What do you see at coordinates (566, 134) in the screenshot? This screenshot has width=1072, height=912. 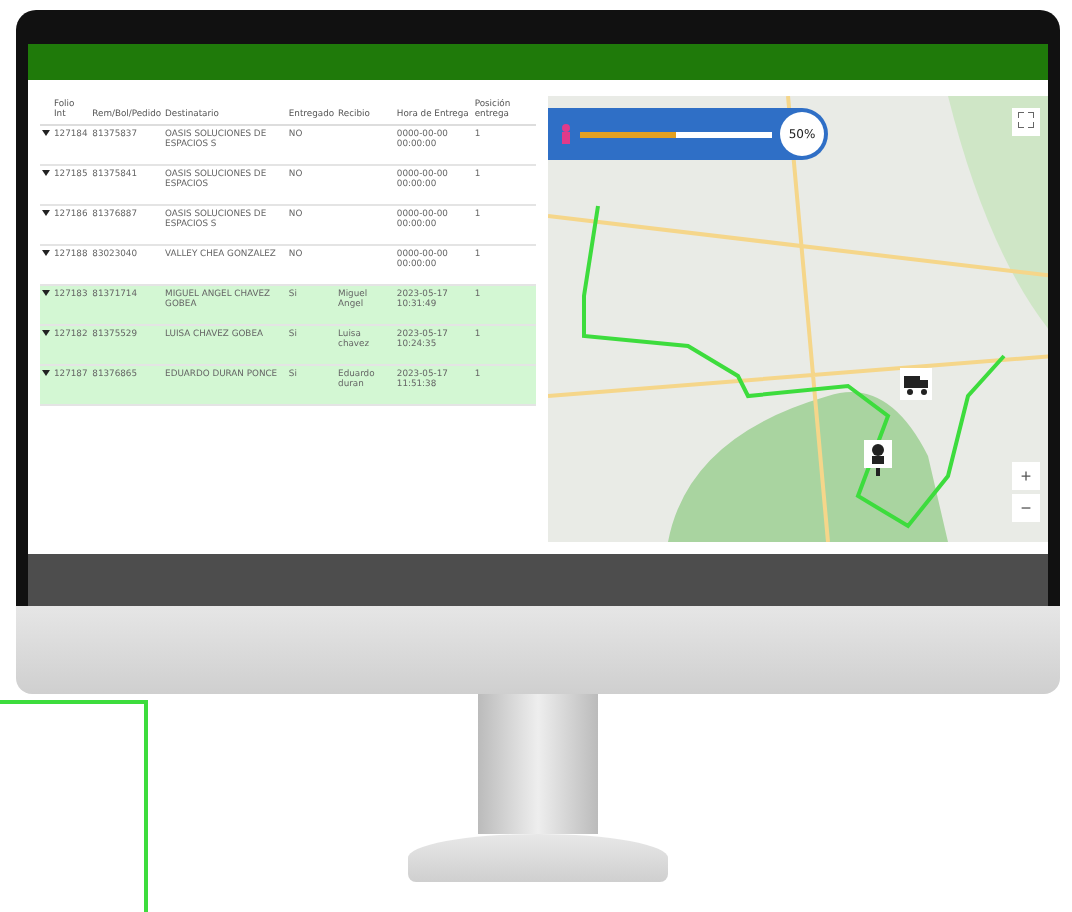 I see `person-icon` at bounding box center [566, 134].